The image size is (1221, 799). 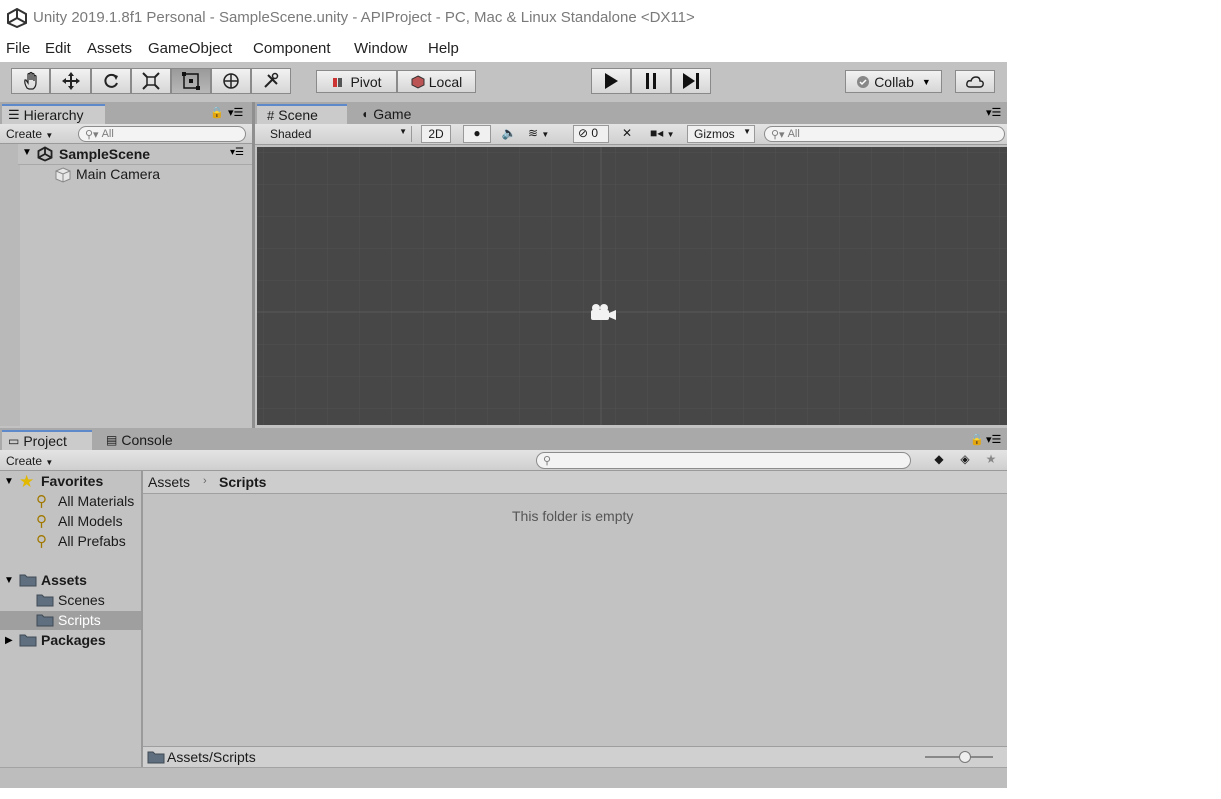 What do you see at coordinates (443, 48) in the screenshot?
I see `menu-help: Help` at bounding box center [443, 48].